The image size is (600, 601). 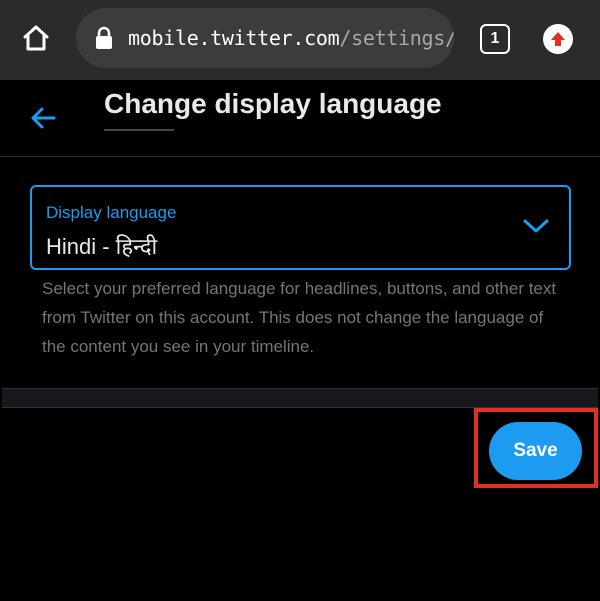 I want to click on address-bar: mobile.twitter.com/settings/lar, so click(x=265, y=38).